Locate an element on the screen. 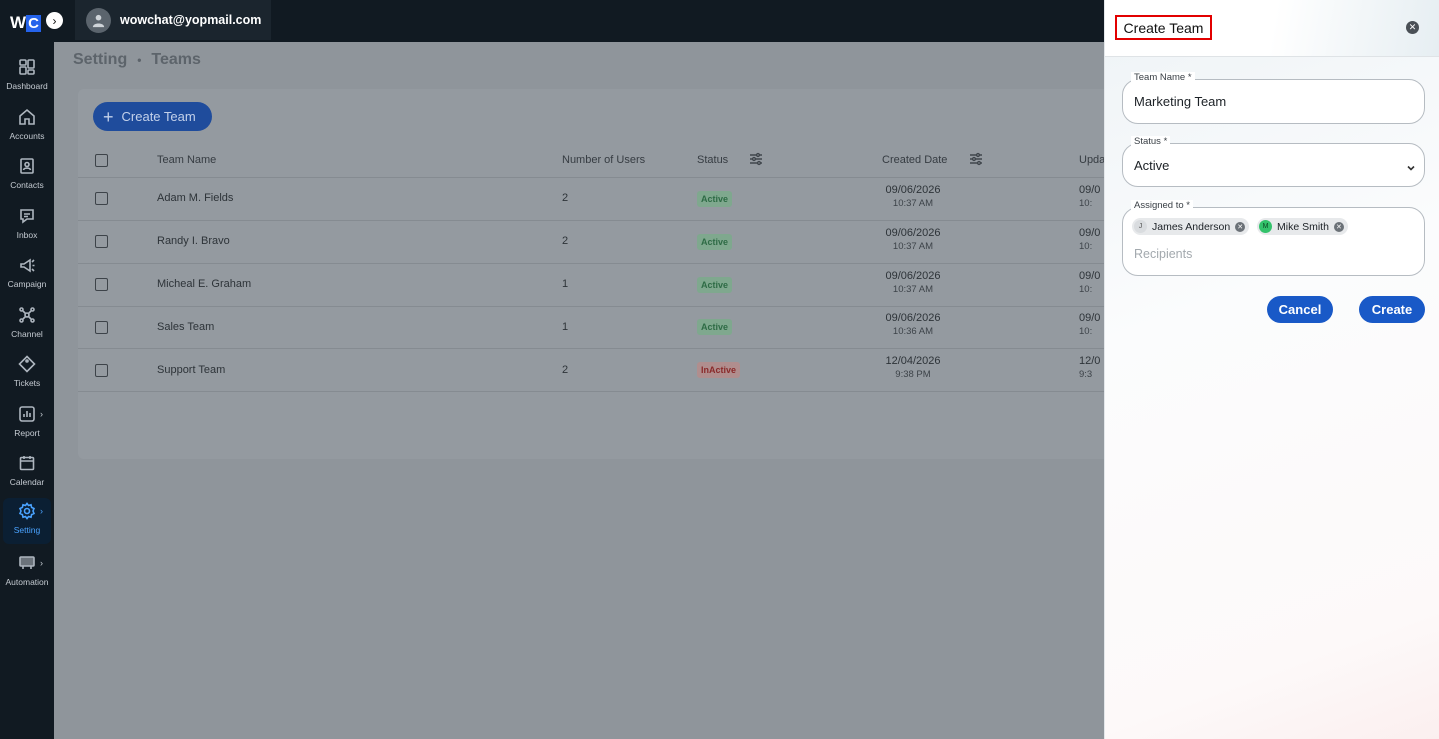  sidebar-item-label: Channel is located at coordinates (27, 334).